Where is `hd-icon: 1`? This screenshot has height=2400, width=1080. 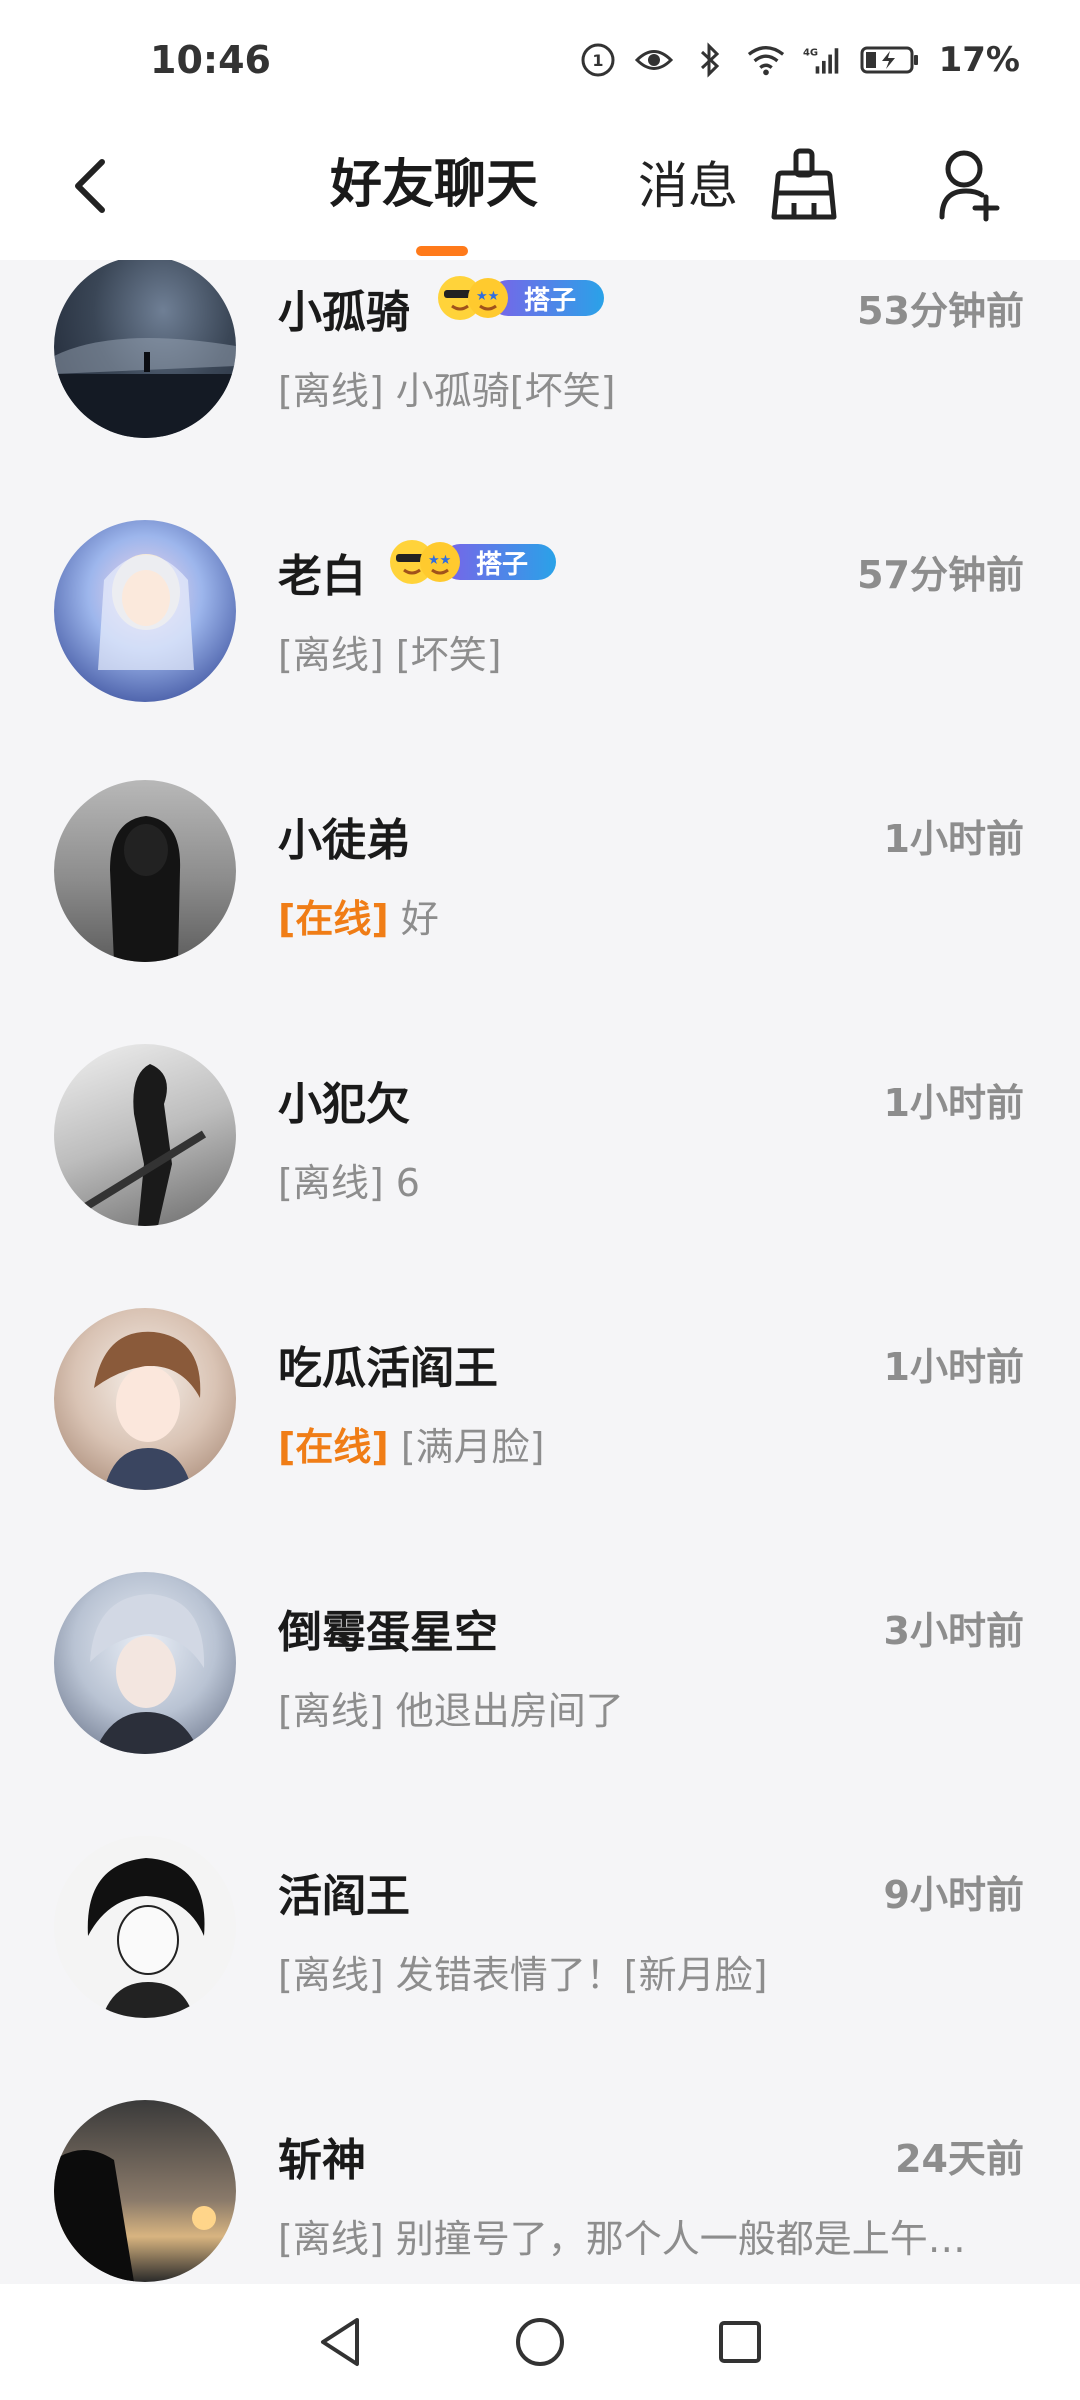
hd-icon: 1 is located at coordinates (598, 60).